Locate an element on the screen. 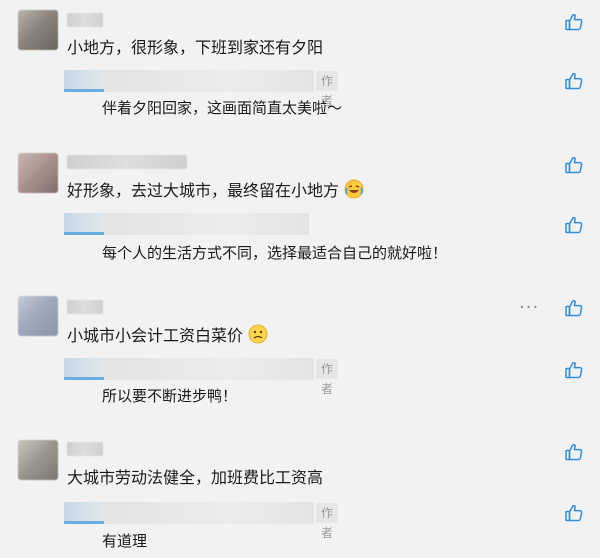 Image resolution: width=600 pixels, height=558 pixels. comment-text: 小城市小会计工资白菜价 is located at coordinates (167, 337).